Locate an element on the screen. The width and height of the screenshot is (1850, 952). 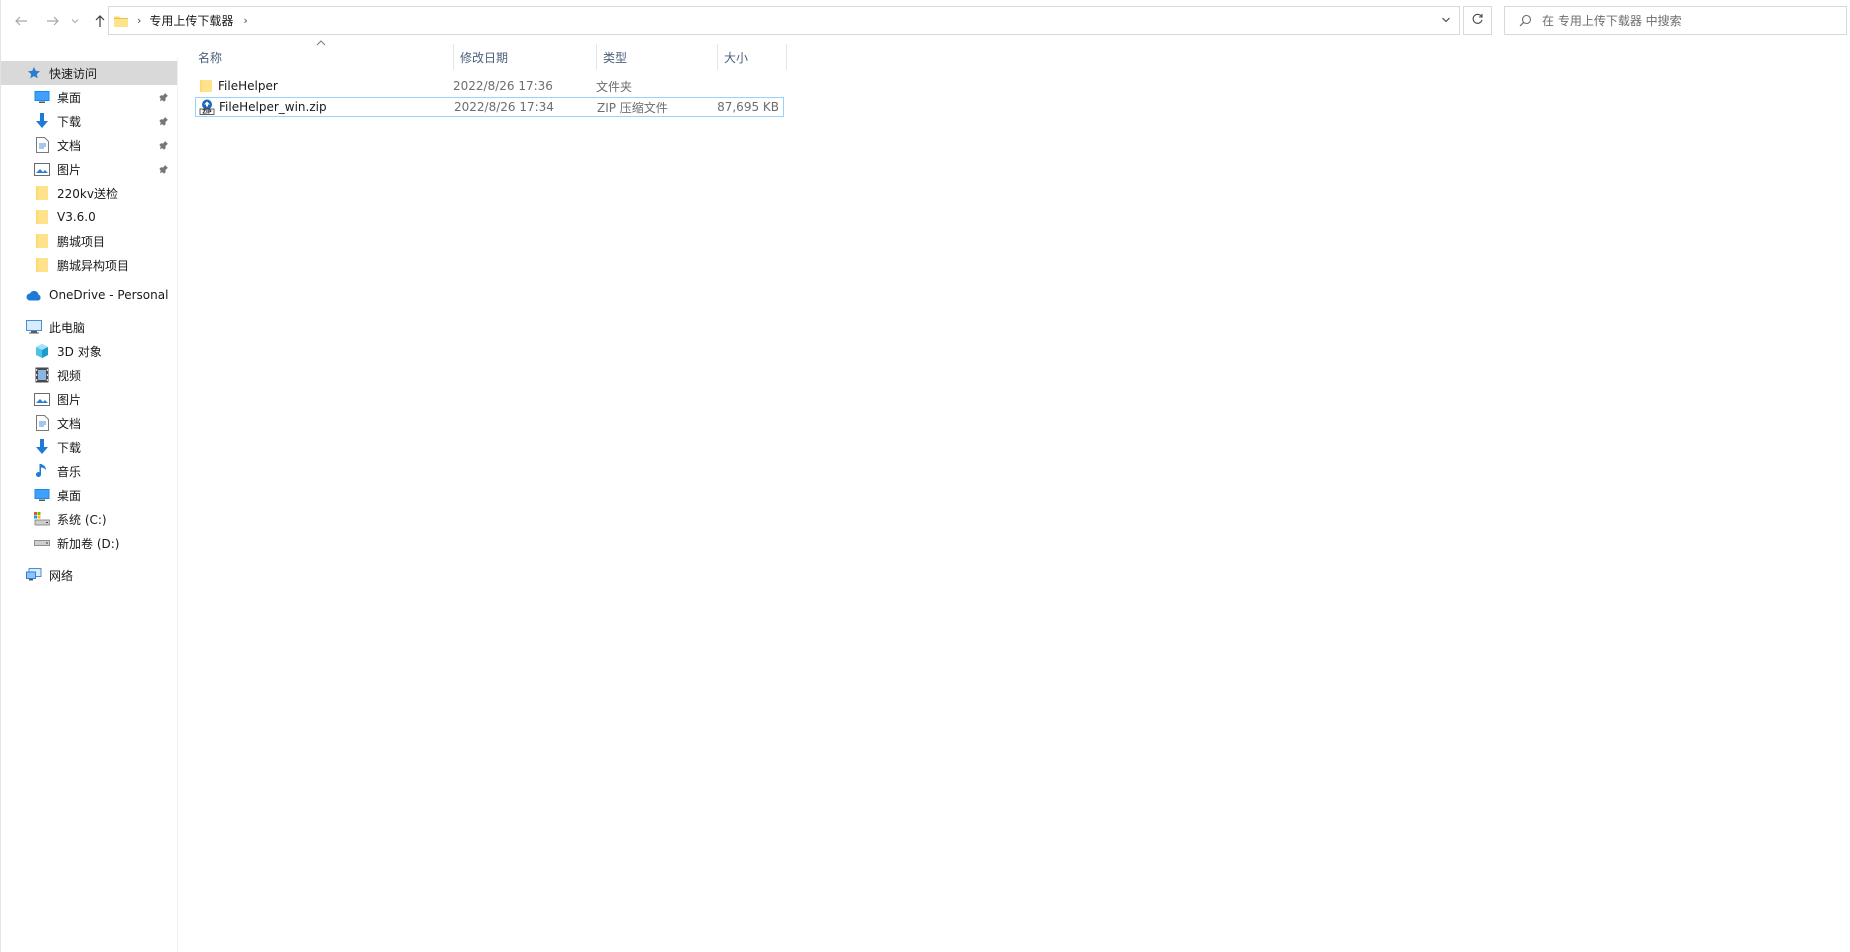
navigation-bar: › 专用上传下载器 › is located at coordinates (925, 21).